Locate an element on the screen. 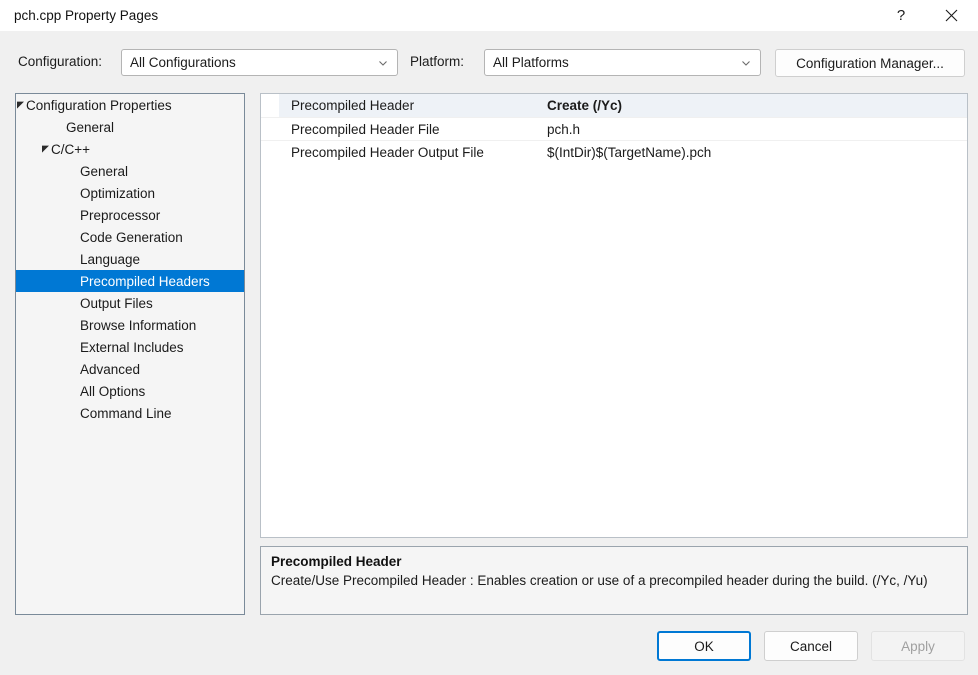  tree-item-preprocessor: Preprocessor is located at coordinates (130, 215).